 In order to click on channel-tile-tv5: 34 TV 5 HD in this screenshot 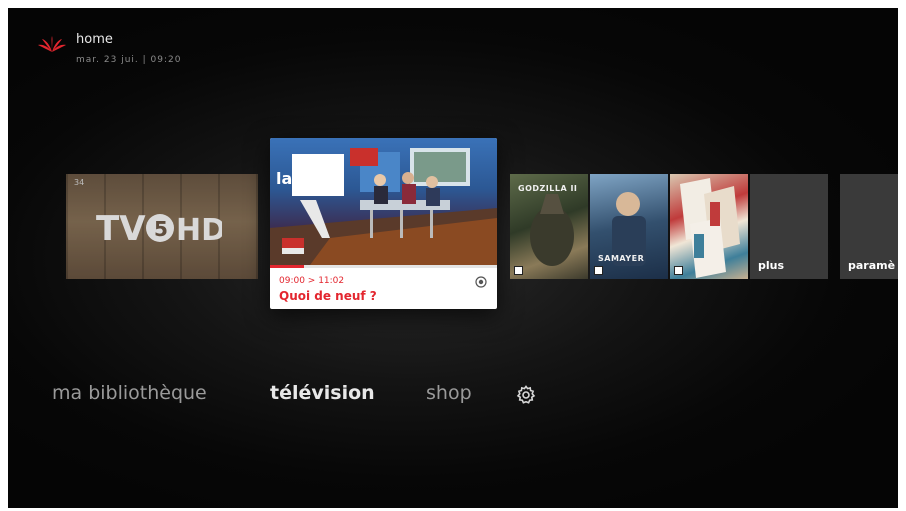, I will do `click(162, 226)`.